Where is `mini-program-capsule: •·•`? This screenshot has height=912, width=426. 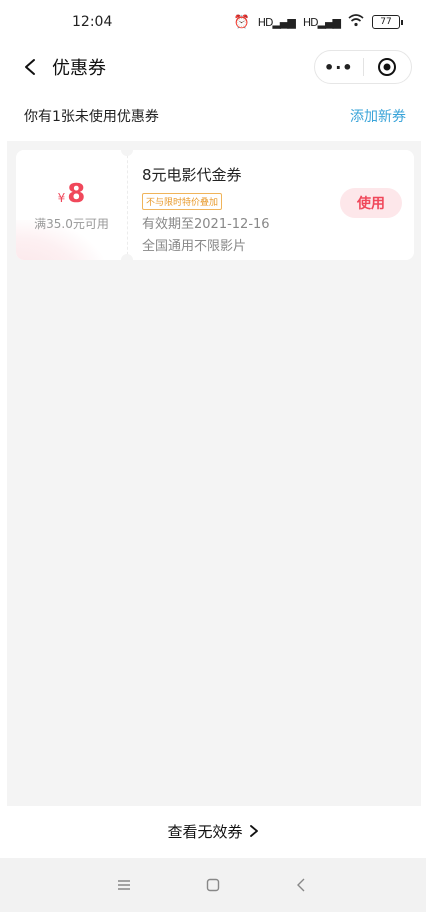 mini-program-capsule: •·• is located at coordinates (363, 67).